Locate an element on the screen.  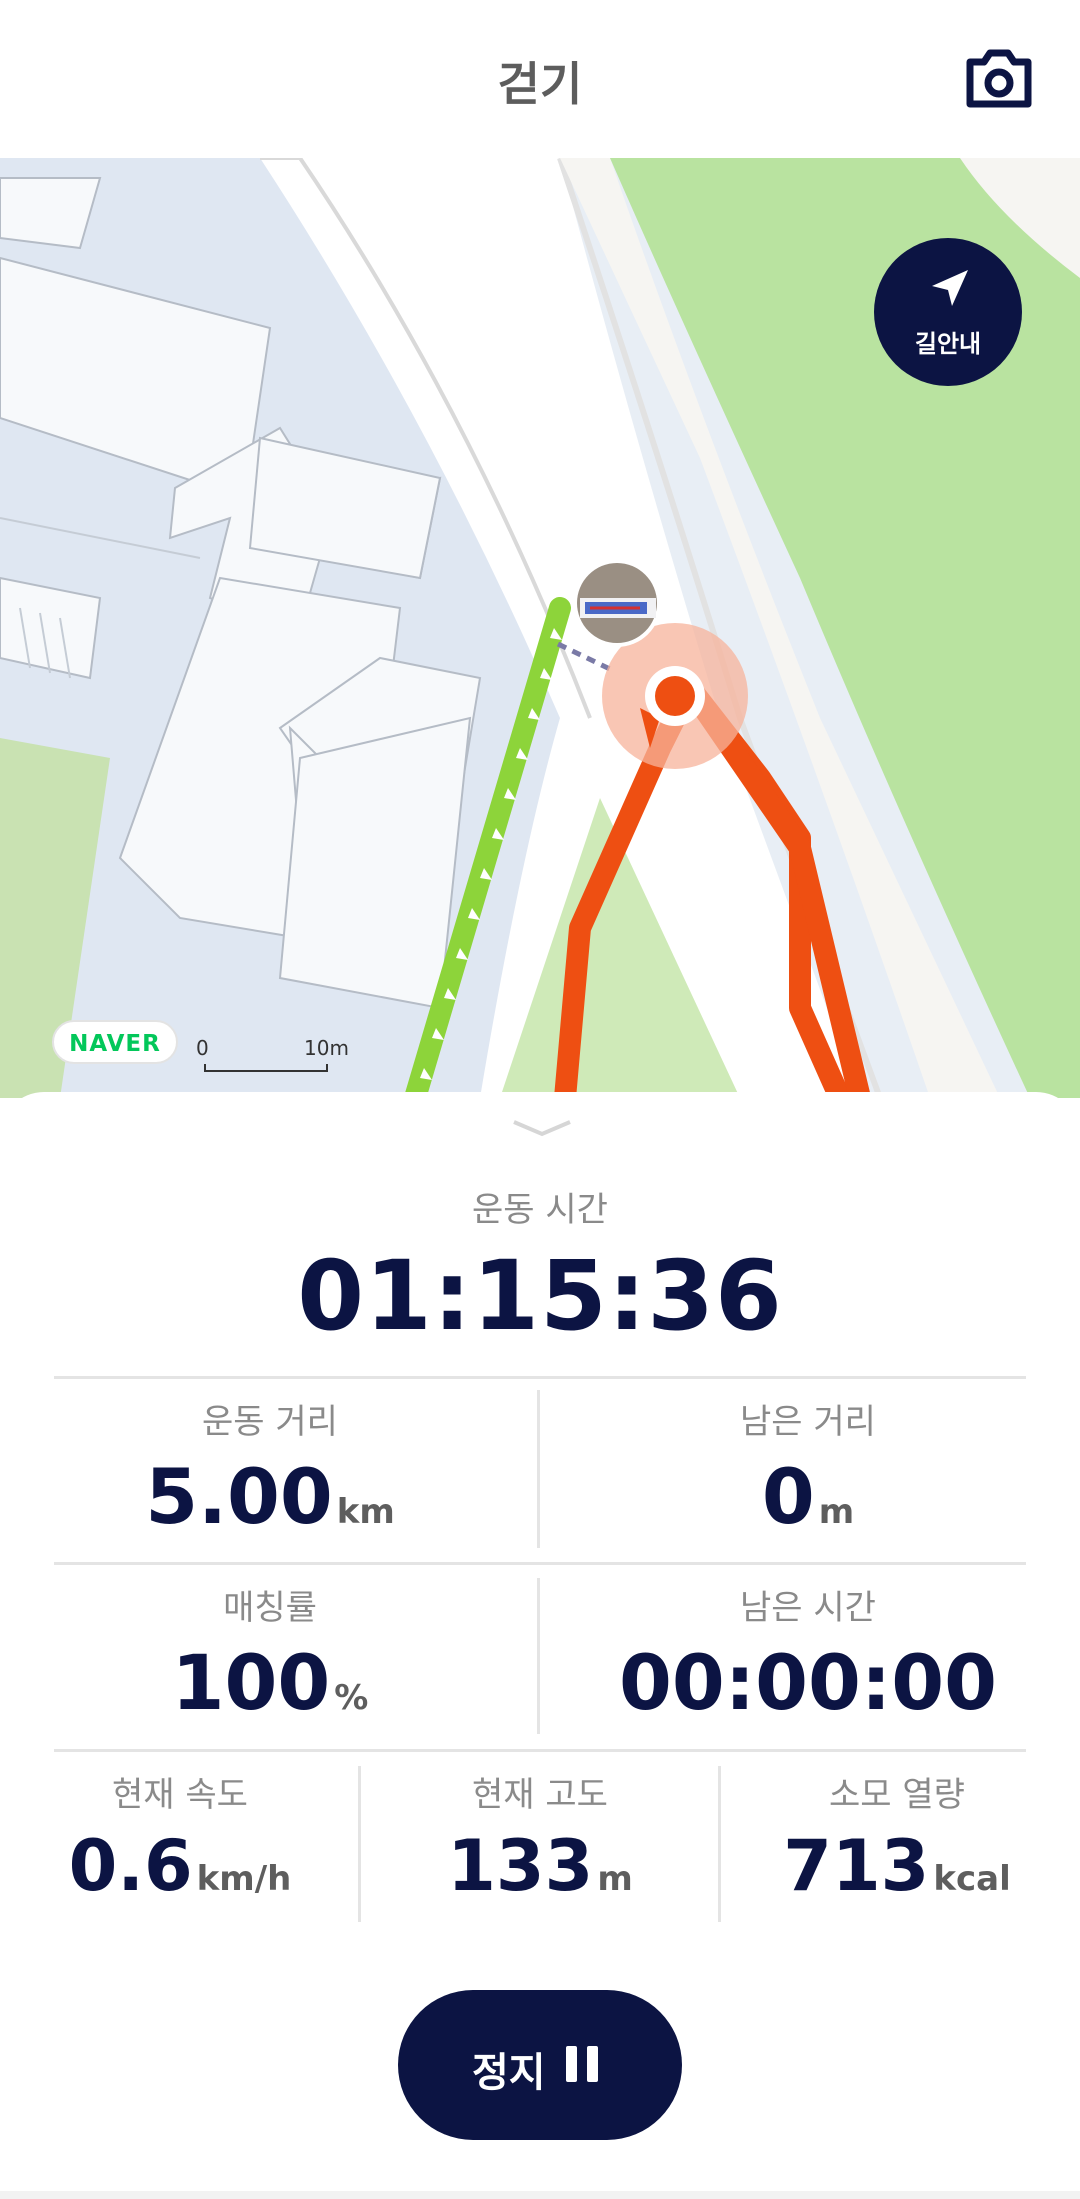
speed-stat: 현재 속도 0.6 km/h is located at coordinates (180, 1842).